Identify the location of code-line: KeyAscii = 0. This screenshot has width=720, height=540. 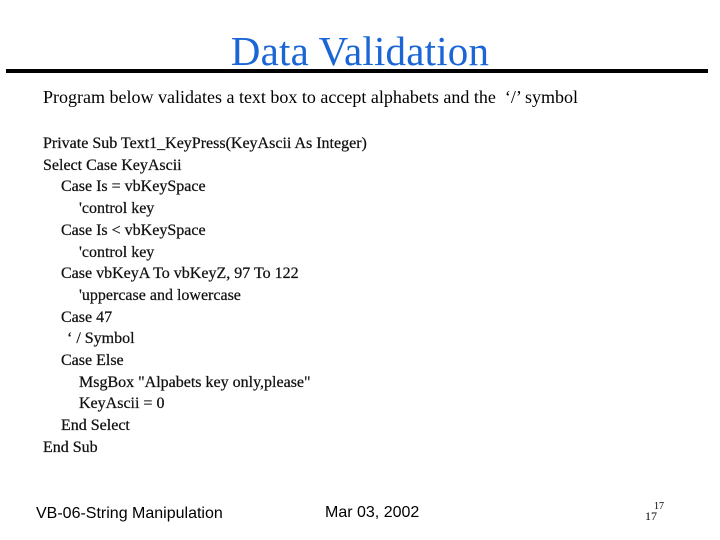
(122, 404).